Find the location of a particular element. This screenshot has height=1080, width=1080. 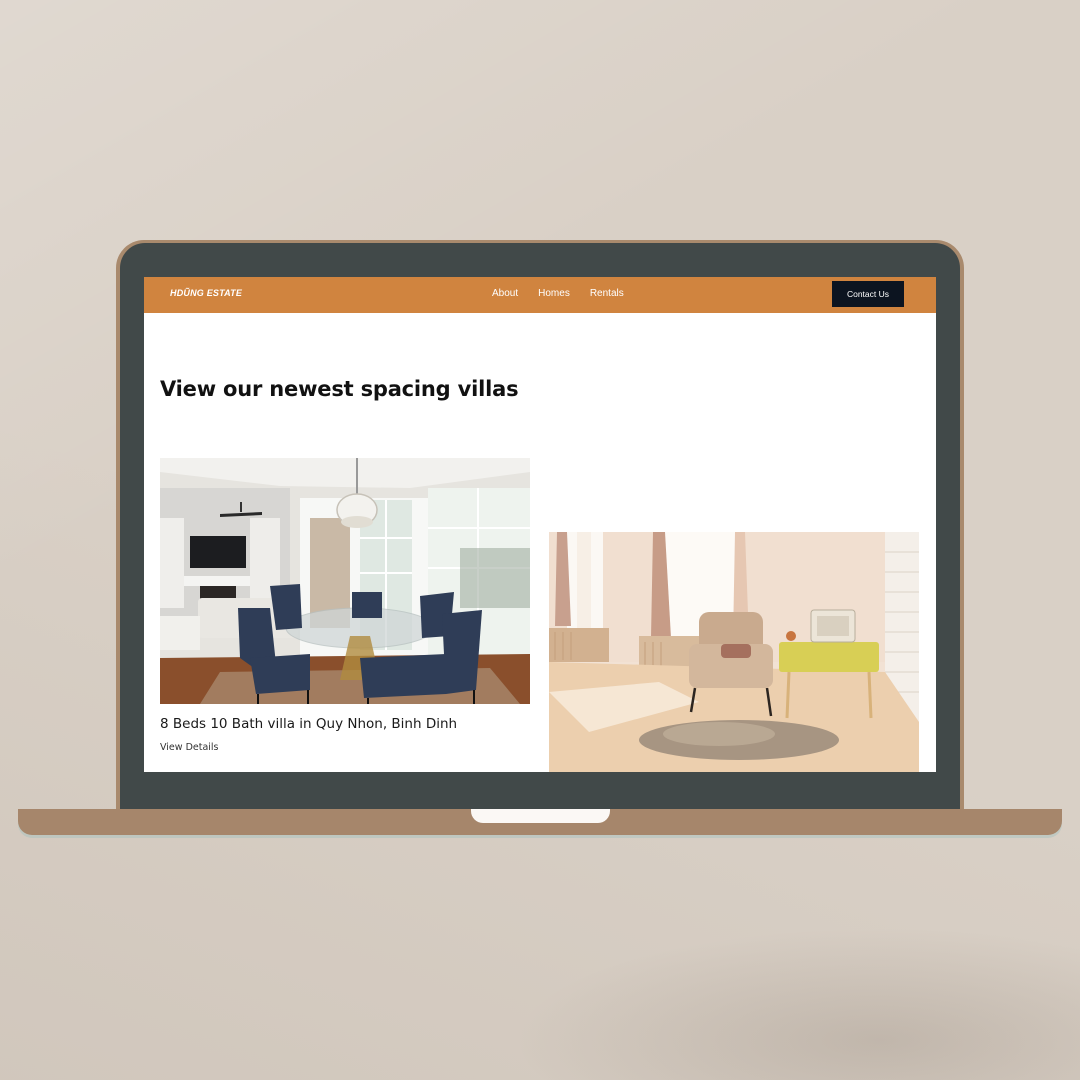

listing-image-living-room is located at coordinates (734, 652).